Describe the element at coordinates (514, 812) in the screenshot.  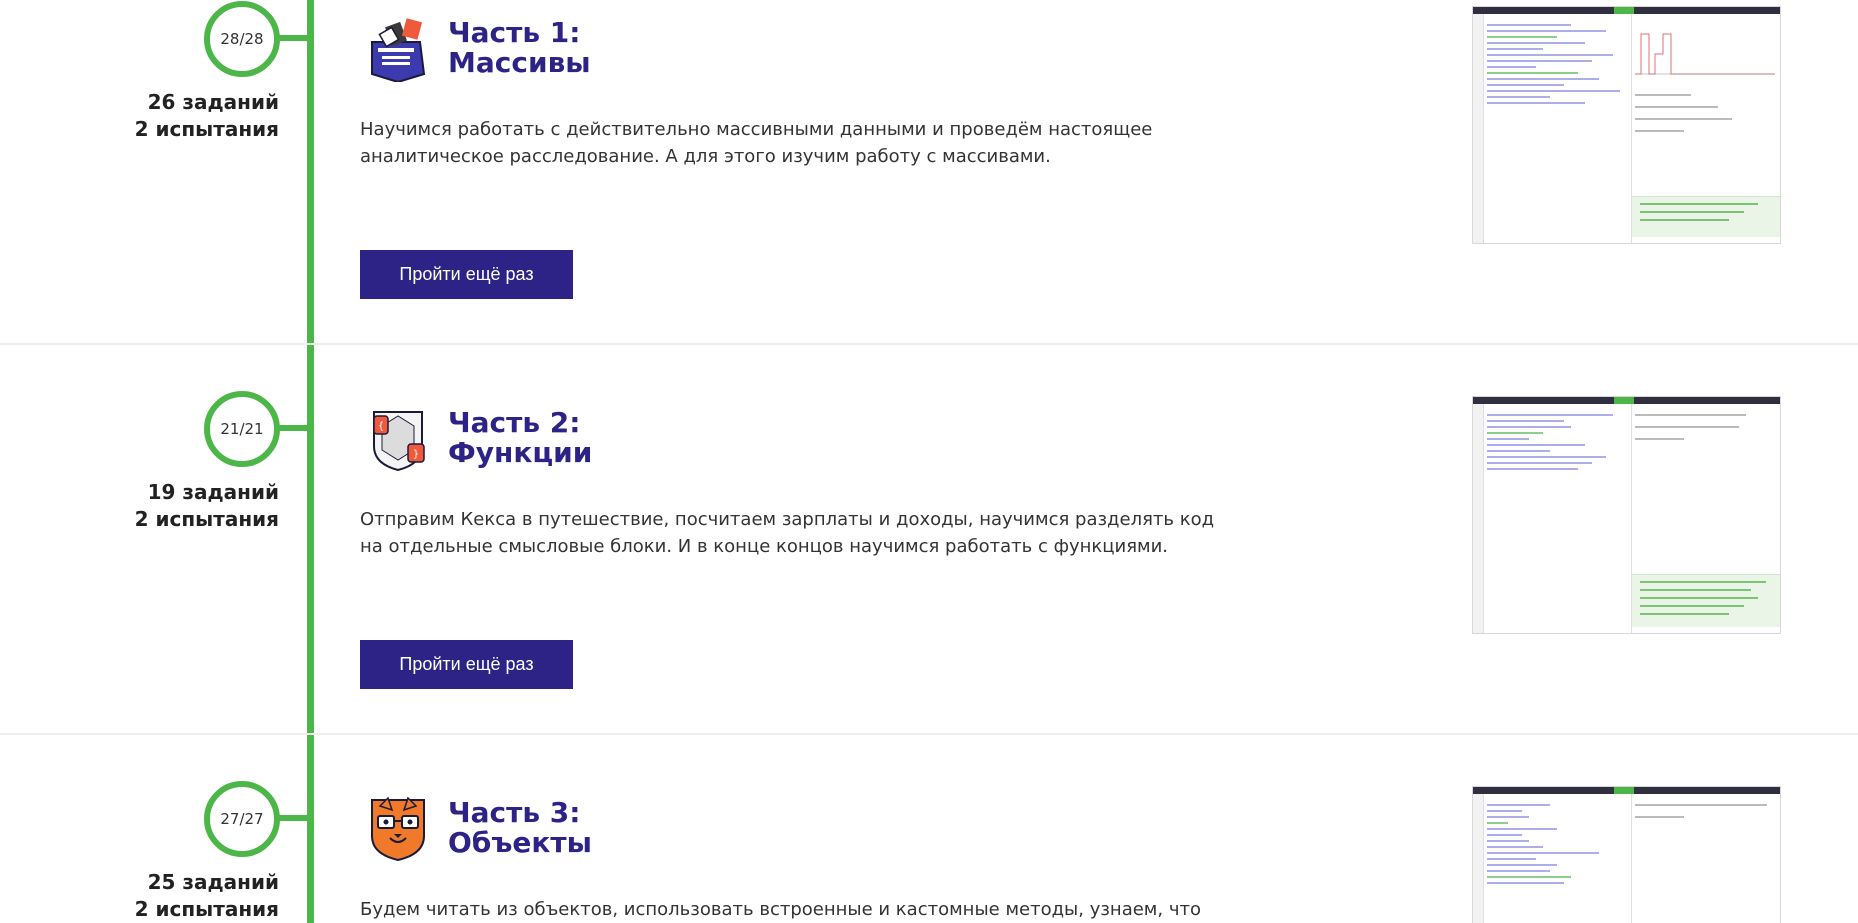
I see `course-part-label: Часть 3:` at that location.